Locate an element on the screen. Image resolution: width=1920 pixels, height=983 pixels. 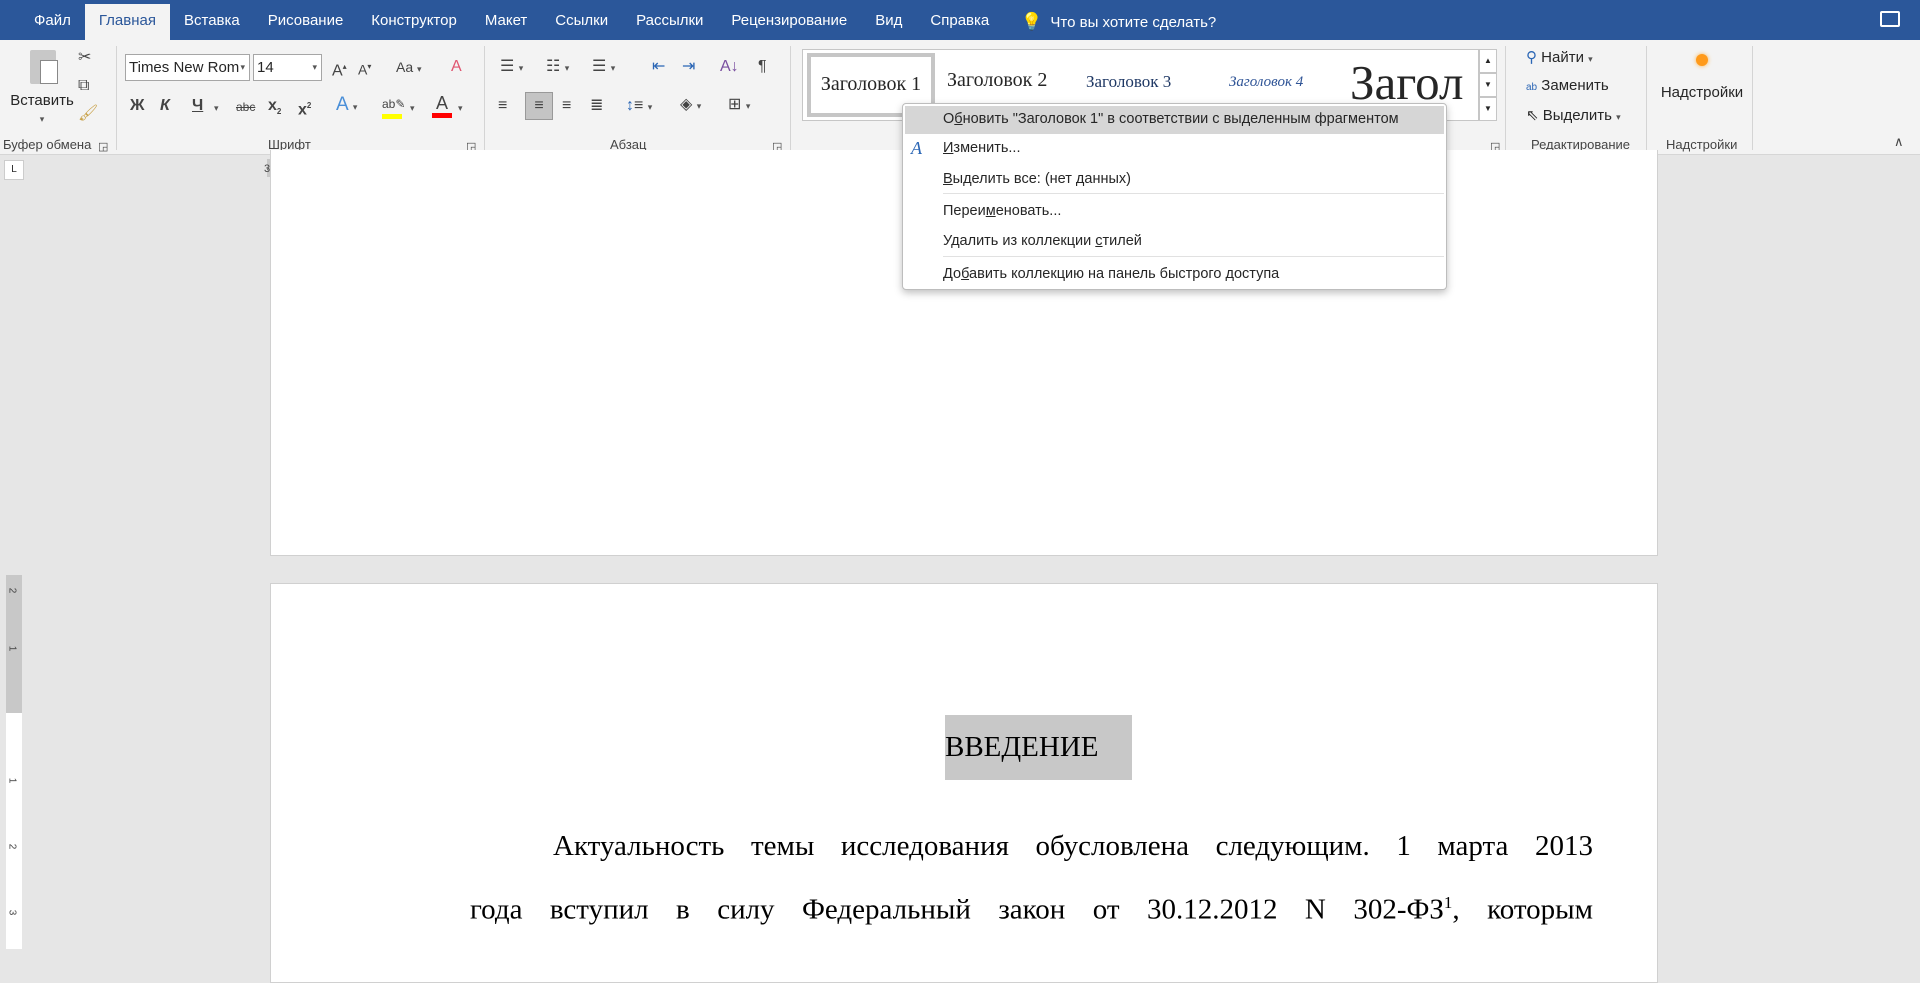
addins-button: Надстройки is located at coordinates (1702, 77).